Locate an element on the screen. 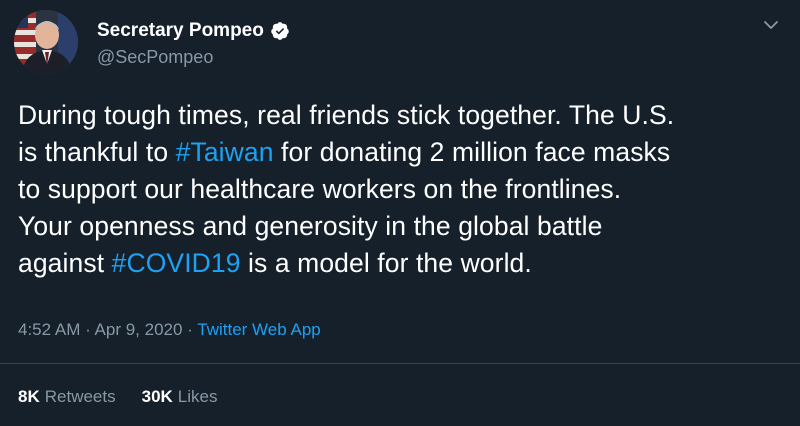  avatar is located at coordinates (46, 42).